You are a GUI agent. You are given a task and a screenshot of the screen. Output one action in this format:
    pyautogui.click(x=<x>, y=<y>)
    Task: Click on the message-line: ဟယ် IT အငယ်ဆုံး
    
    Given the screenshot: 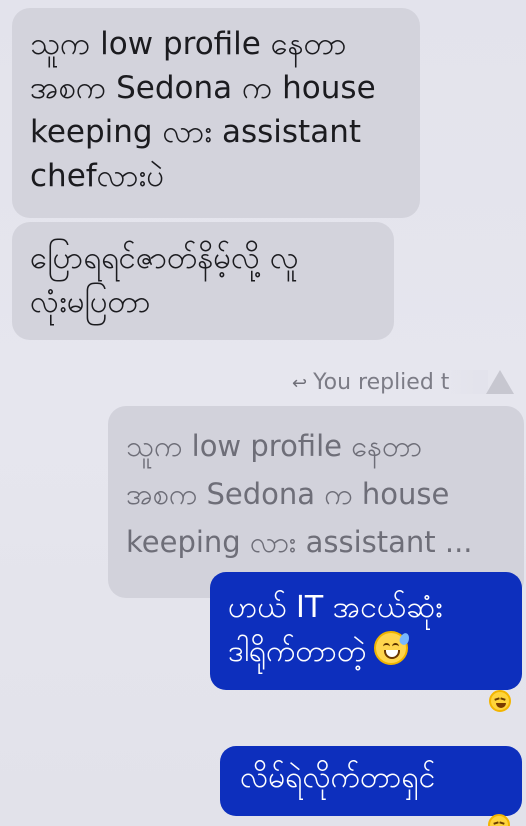 What is the action you would take?
    pyautogui.click(x=335, y=607)
    